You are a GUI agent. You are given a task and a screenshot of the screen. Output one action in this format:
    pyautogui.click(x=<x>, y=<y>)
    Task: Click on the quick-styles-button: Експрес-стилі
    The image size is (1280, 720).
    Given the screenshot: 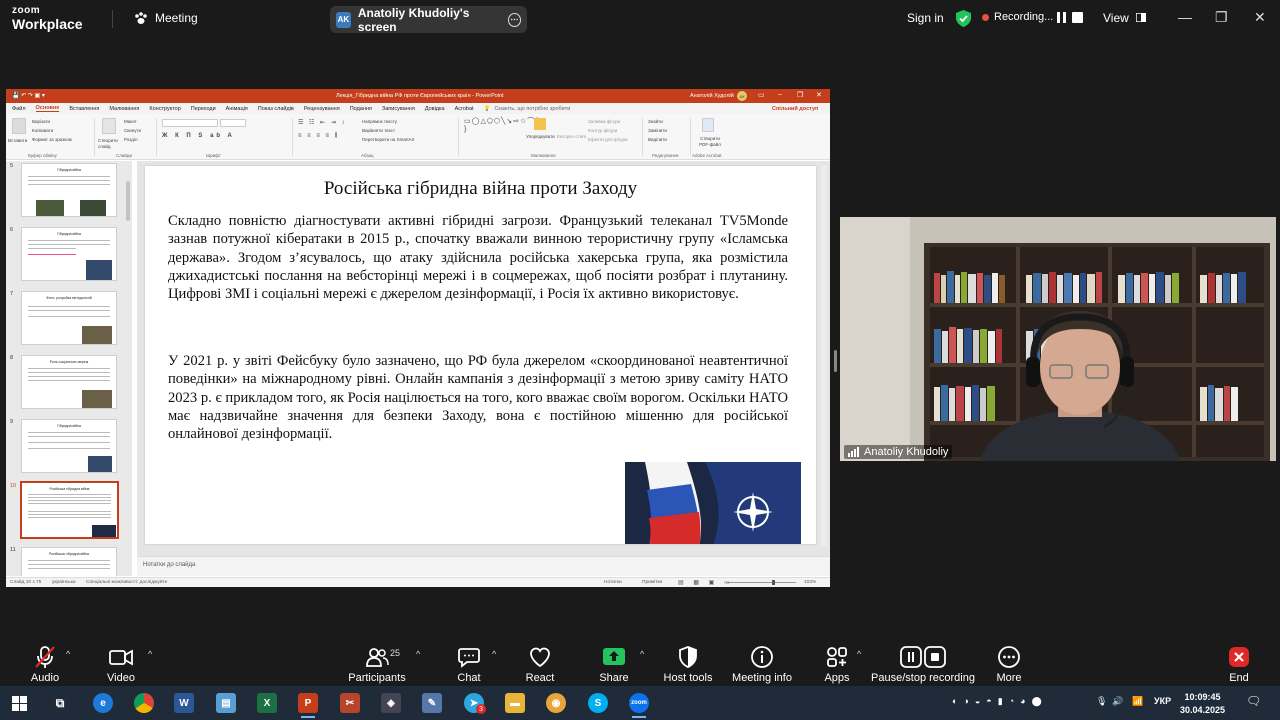 What is the action you would take?
    pyautogui.click(x=571, y=136)
    